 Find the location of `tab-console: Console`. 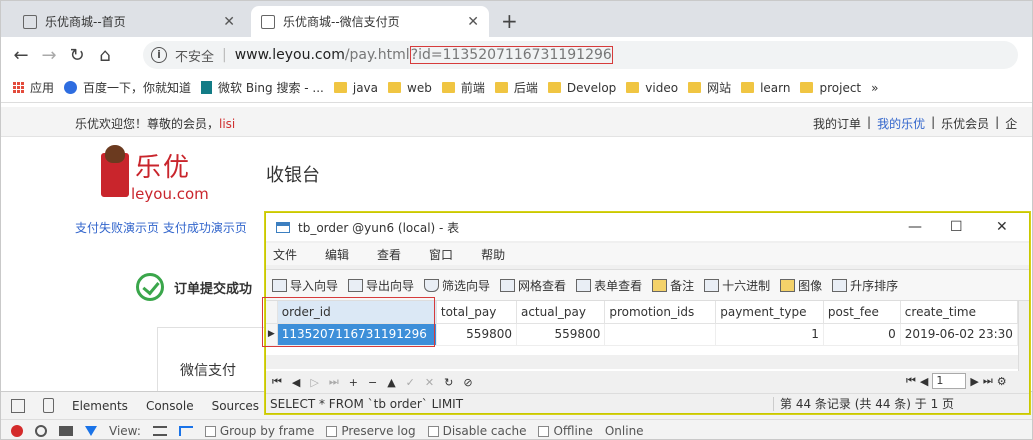

tab-console: Console is located at coordinates (170, 406).